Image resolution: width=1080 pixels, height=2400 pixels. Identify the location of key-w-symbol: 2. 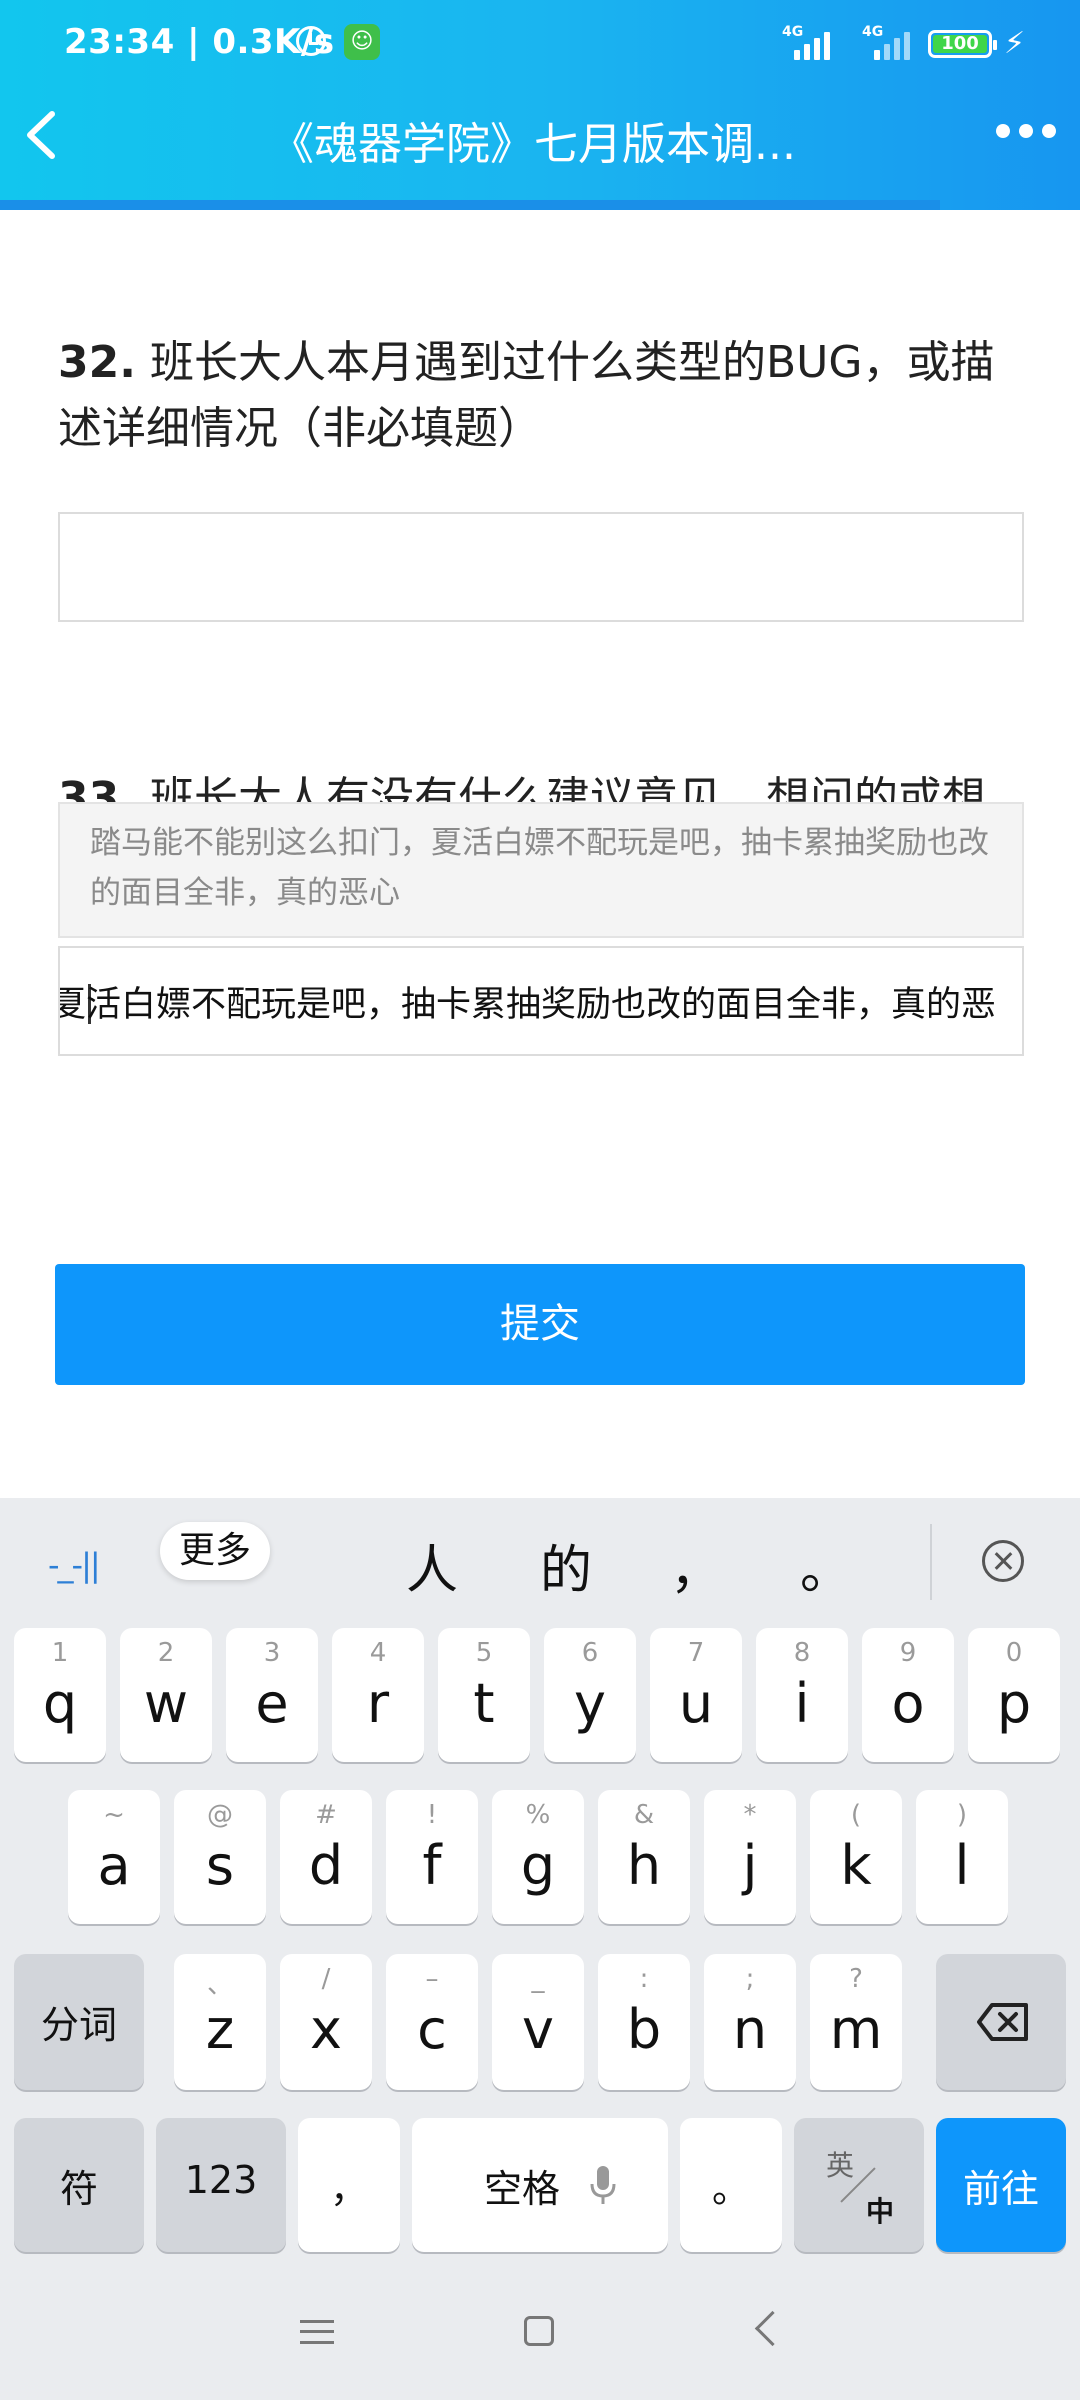
(166, 1653).